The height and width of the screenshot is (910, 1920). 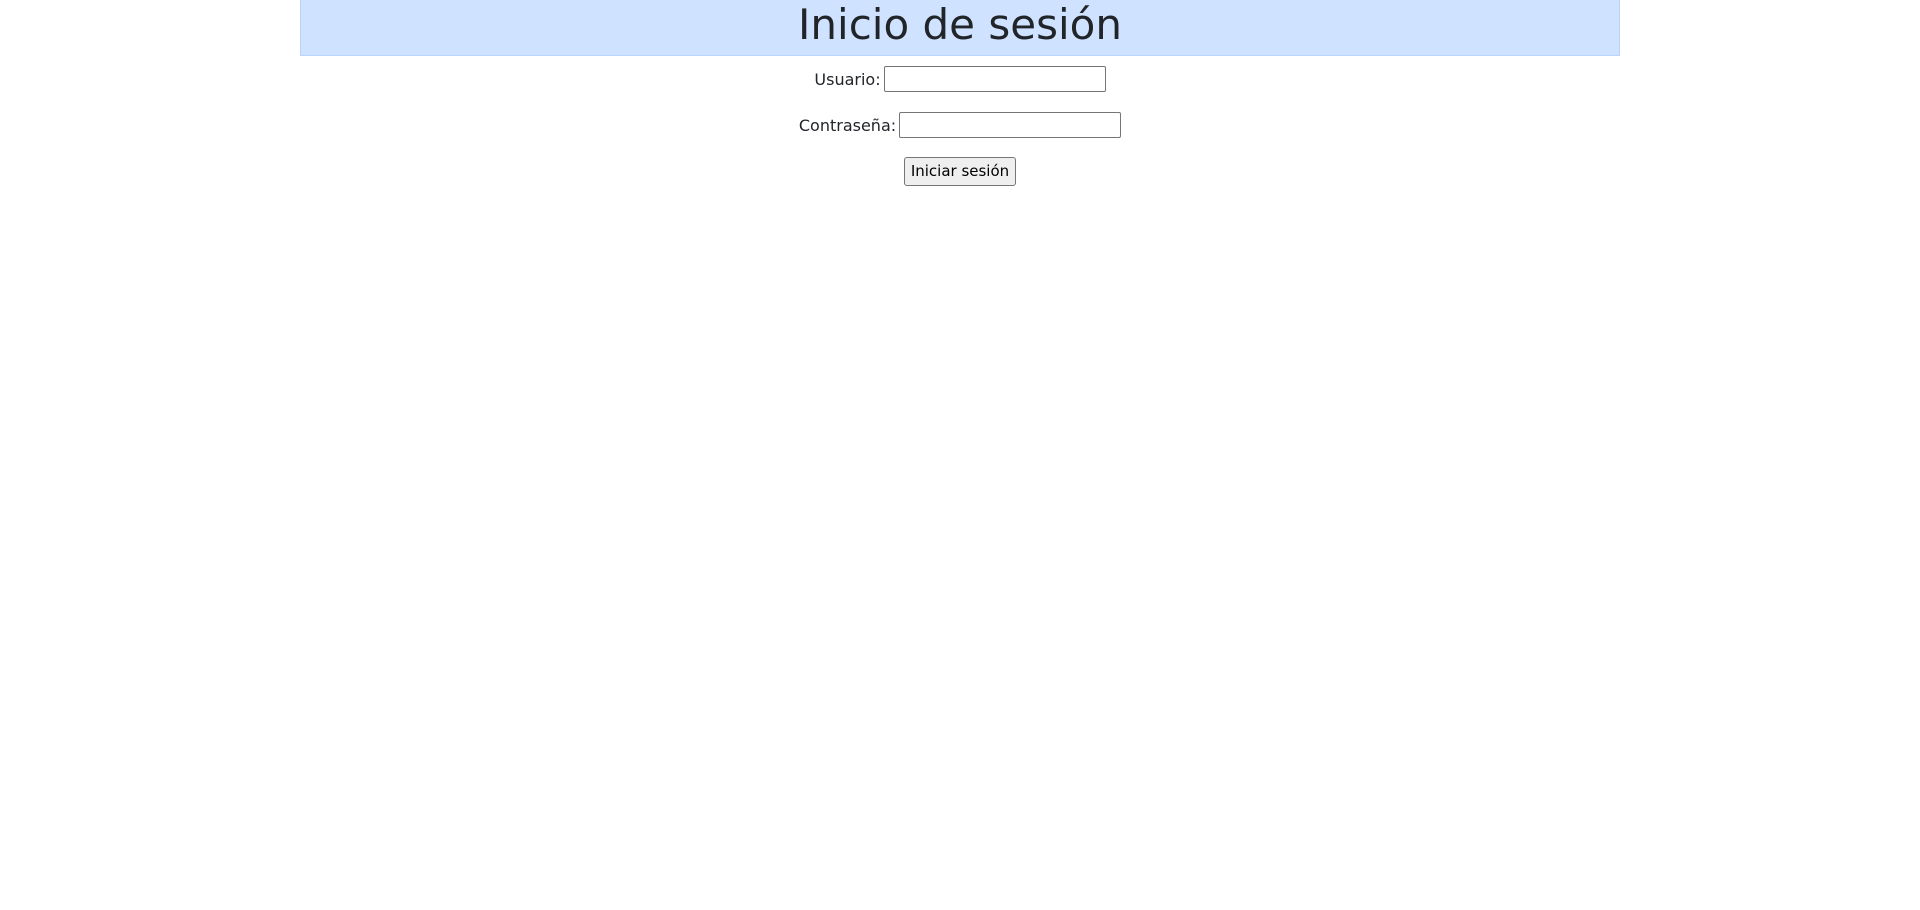 I want to click on username-input, so click(x=994, y=79).